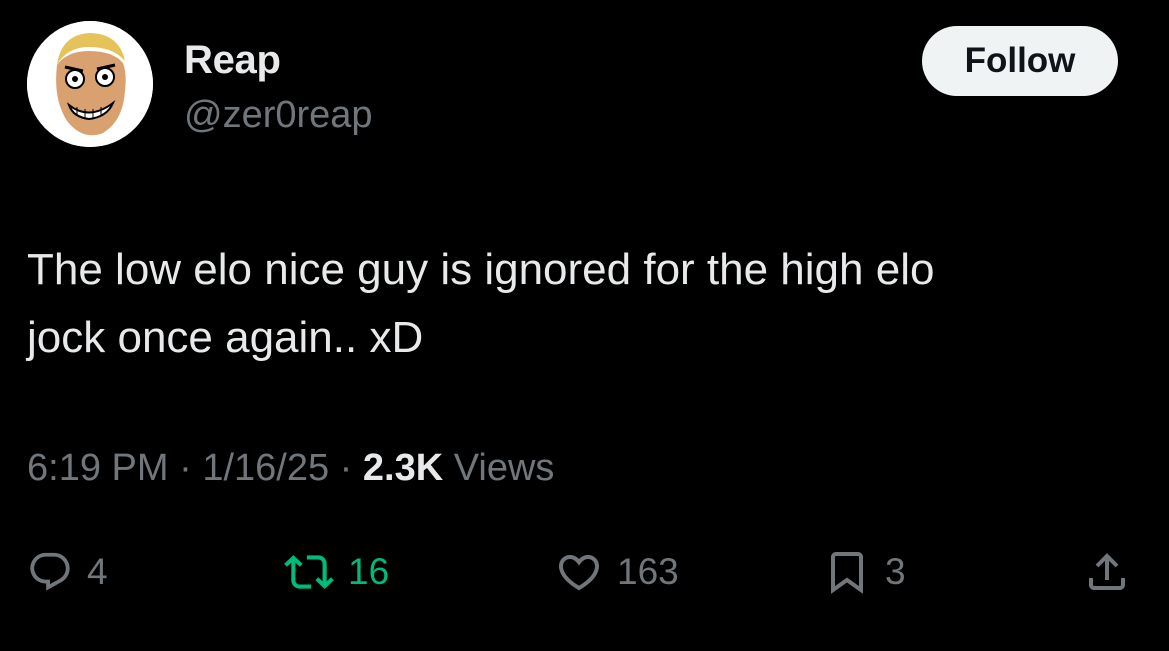  What do you see at coordinates (265, 468) in the screenshot?
I see `tweet-date: 1/16/25` at bounding box center [265, 468].